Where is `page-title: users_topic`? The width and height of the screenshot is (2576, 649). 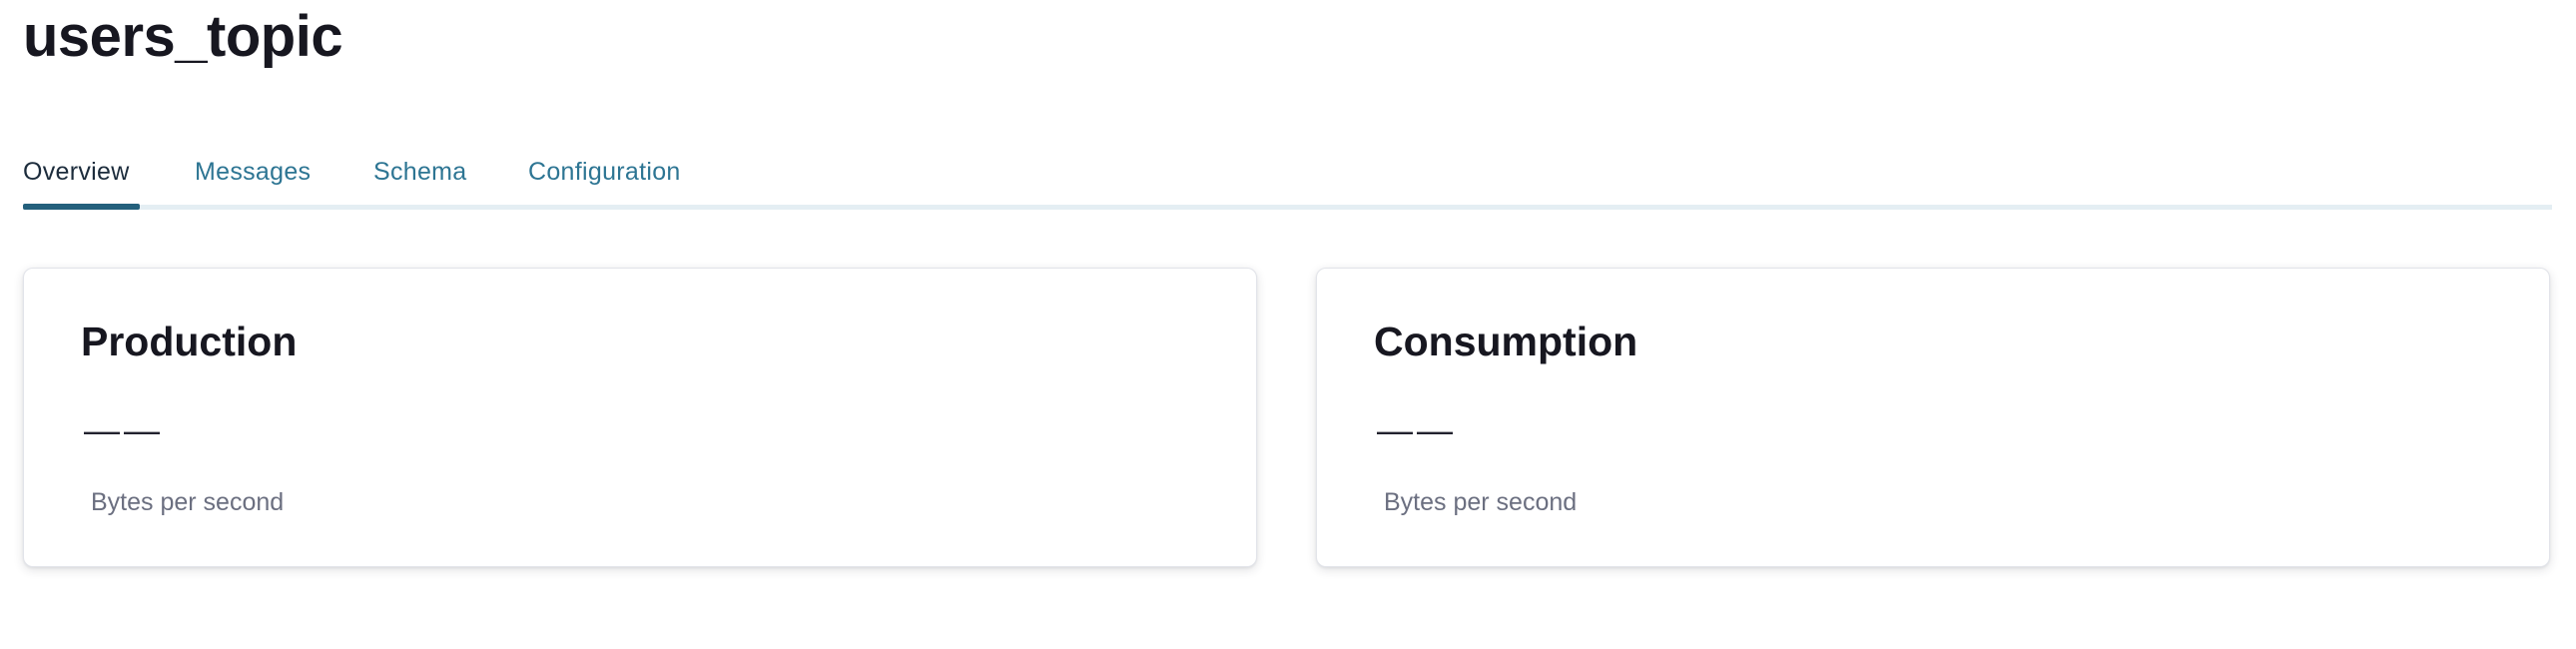
page-title: users_topic is located at coordinates (183, 37).